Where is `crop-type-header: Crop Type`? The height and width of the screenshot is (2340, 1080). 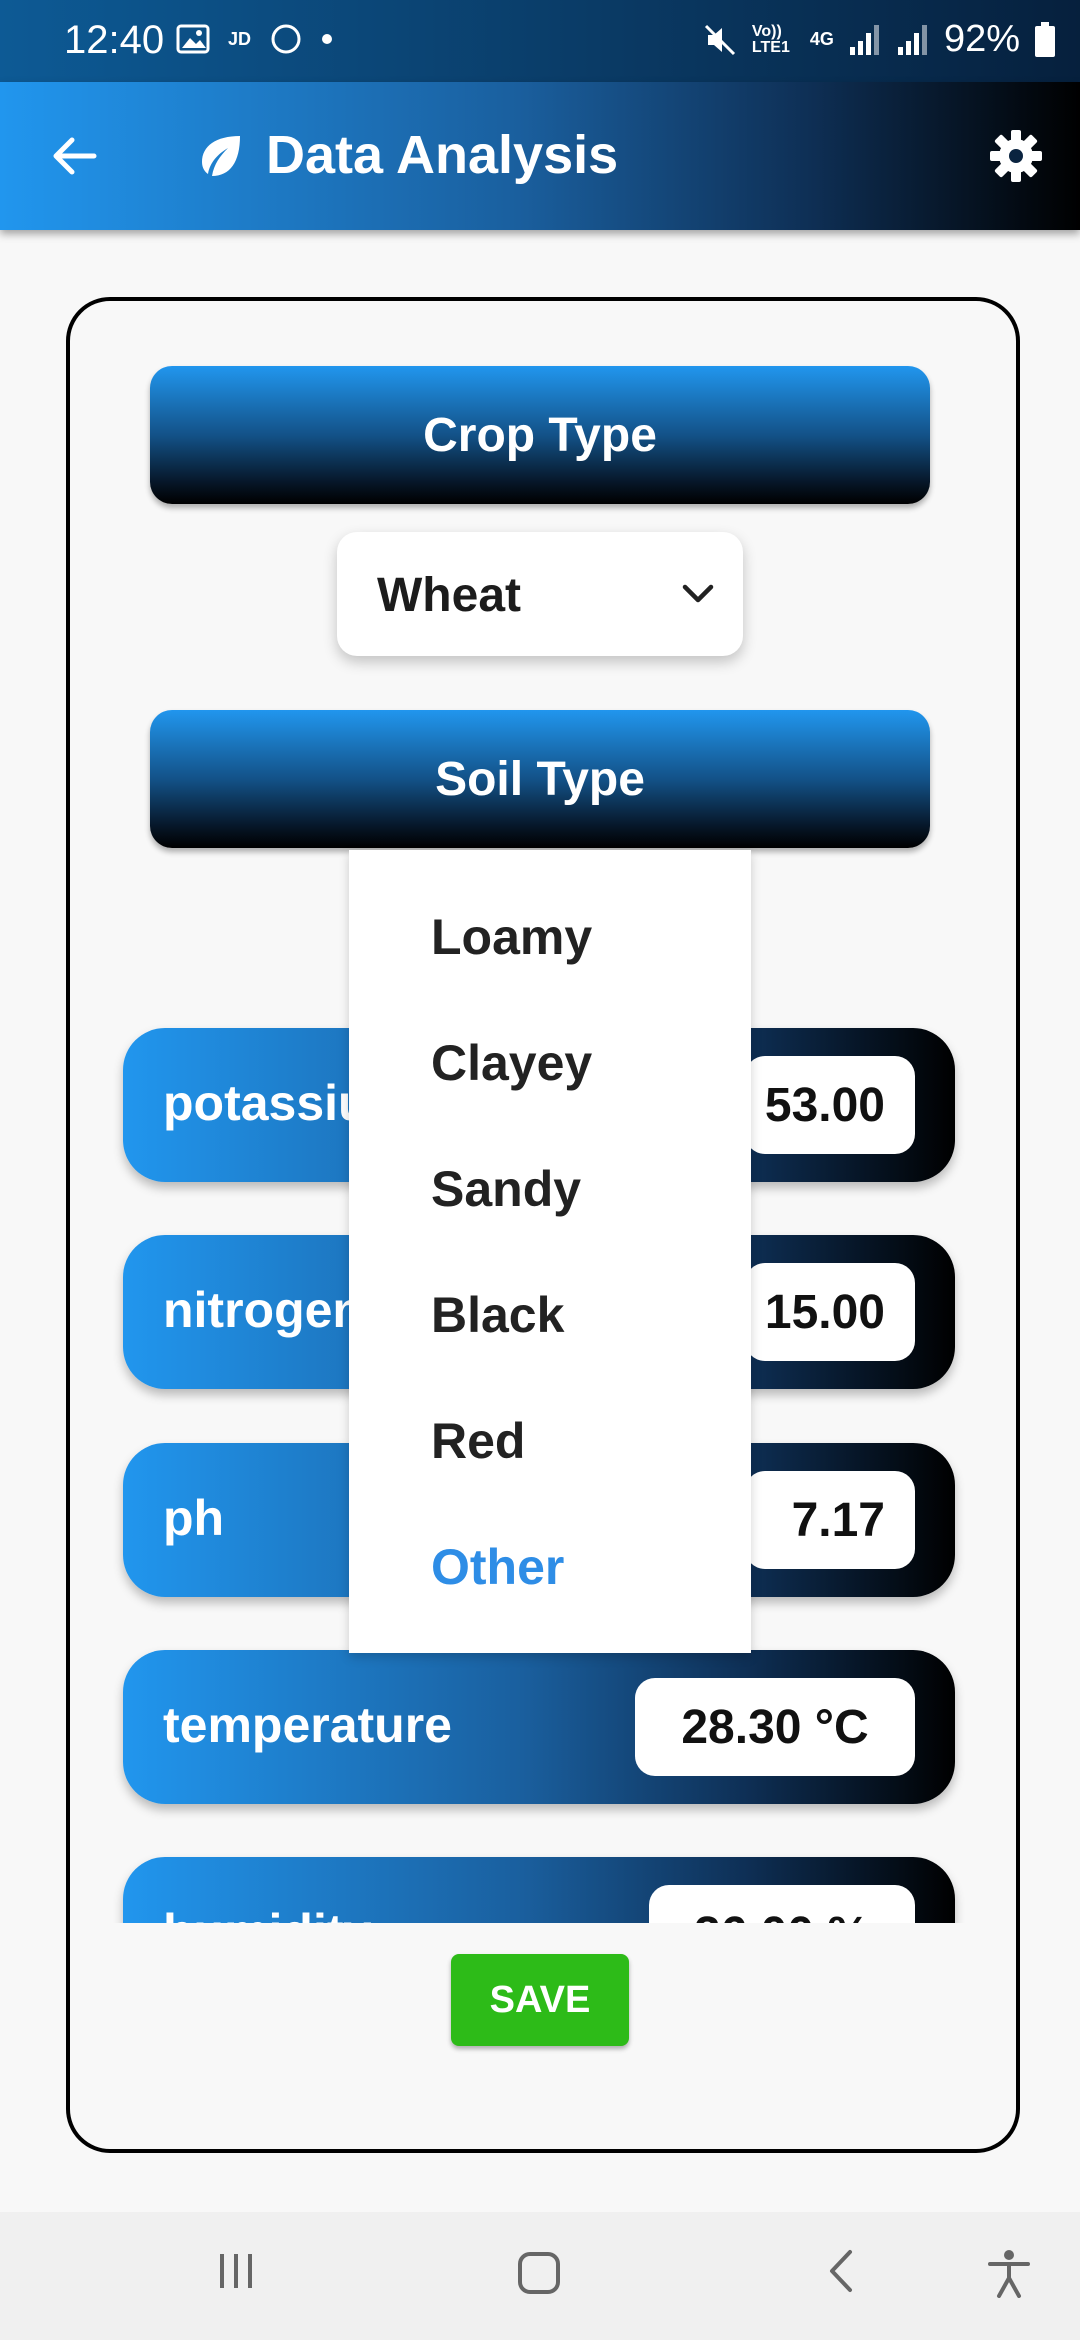 crop-type-header: Crop Type is located at coordinates (540, 435).